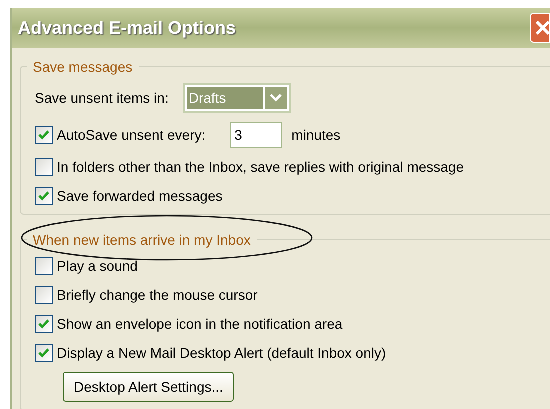 Image resolution: width=550 pixels, height=409 pixels. What do you see at coordinates (157, 295) in the screenshot?
I see `checkbox-label: Briefly change the mouse cursor` at bounding box center [157, 295].